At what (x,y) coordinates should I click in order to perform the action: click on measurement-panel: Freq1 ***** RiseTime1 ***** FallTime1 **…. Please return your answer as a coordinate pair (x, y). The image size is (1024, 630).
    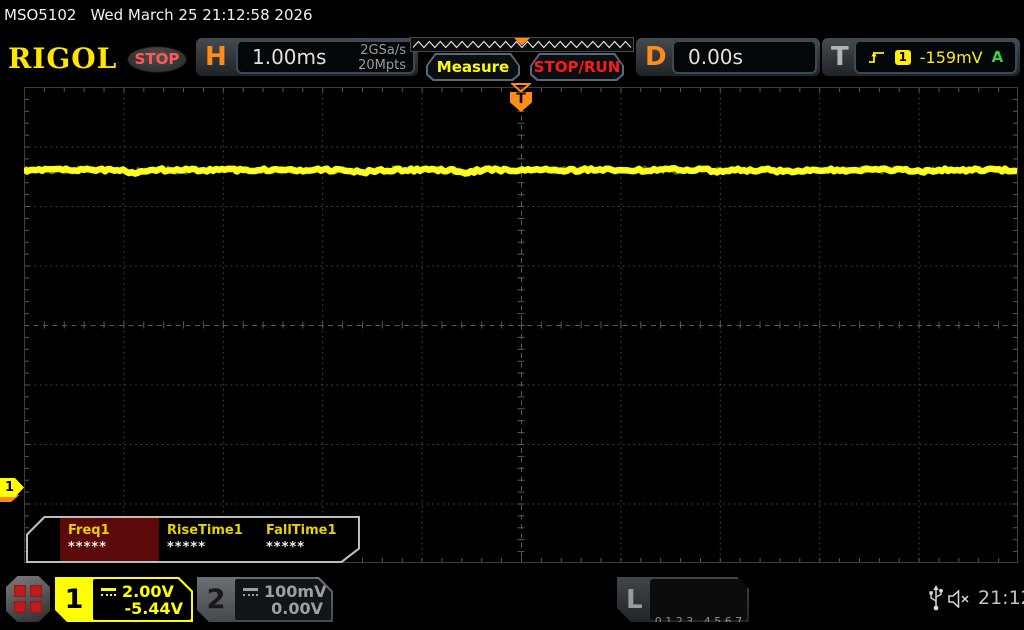
    Looking at the image, I should click on (193, 539).